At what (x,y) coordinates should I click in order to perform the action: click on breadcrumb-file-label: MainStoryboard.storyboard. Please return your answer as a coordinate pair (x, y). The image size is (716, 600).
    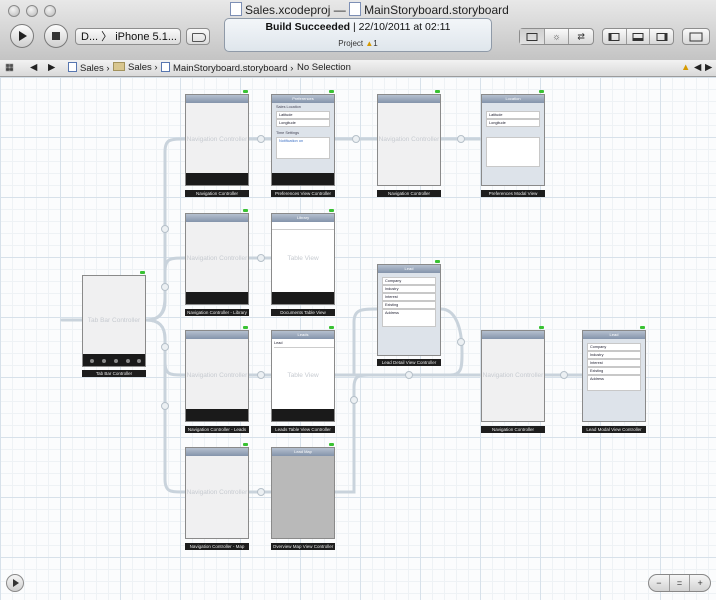
    Looking at the image, I should click on (230, 68).